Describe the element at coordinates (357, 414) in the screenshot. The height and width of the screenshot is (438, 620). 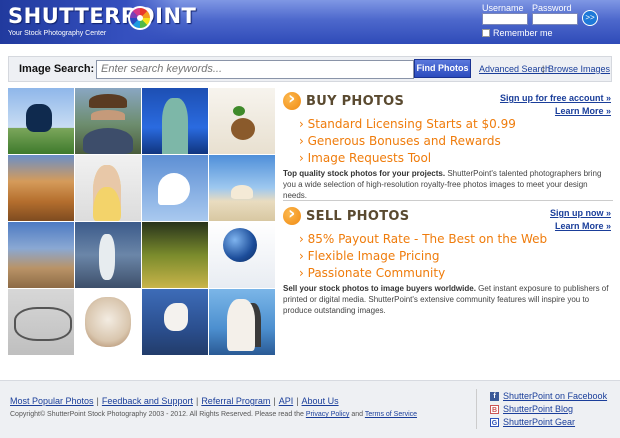
I see `copyright-and: and` at that location.